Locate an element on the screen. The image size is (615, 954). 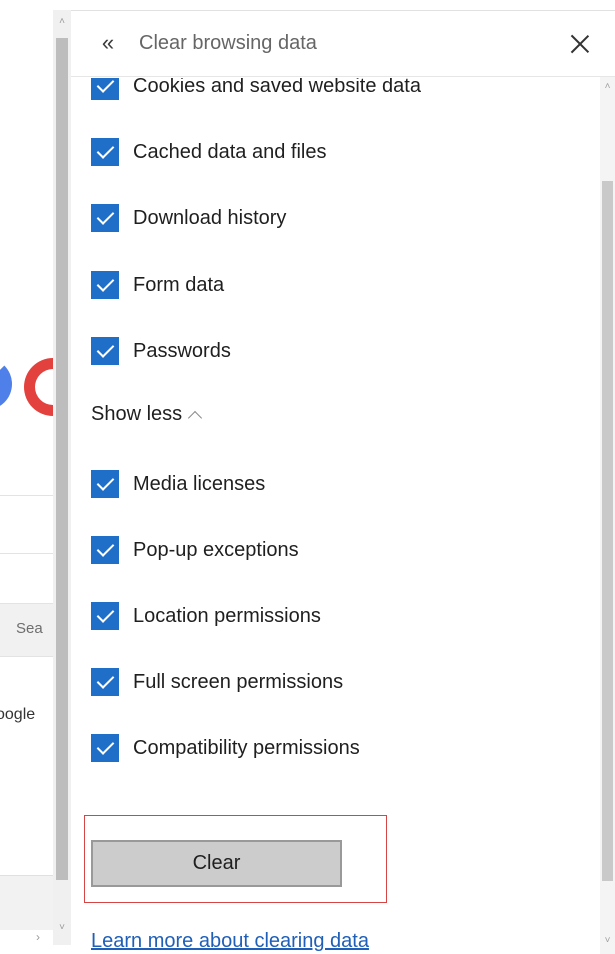
chevron-up-icon is located at coordinates (195, 417).